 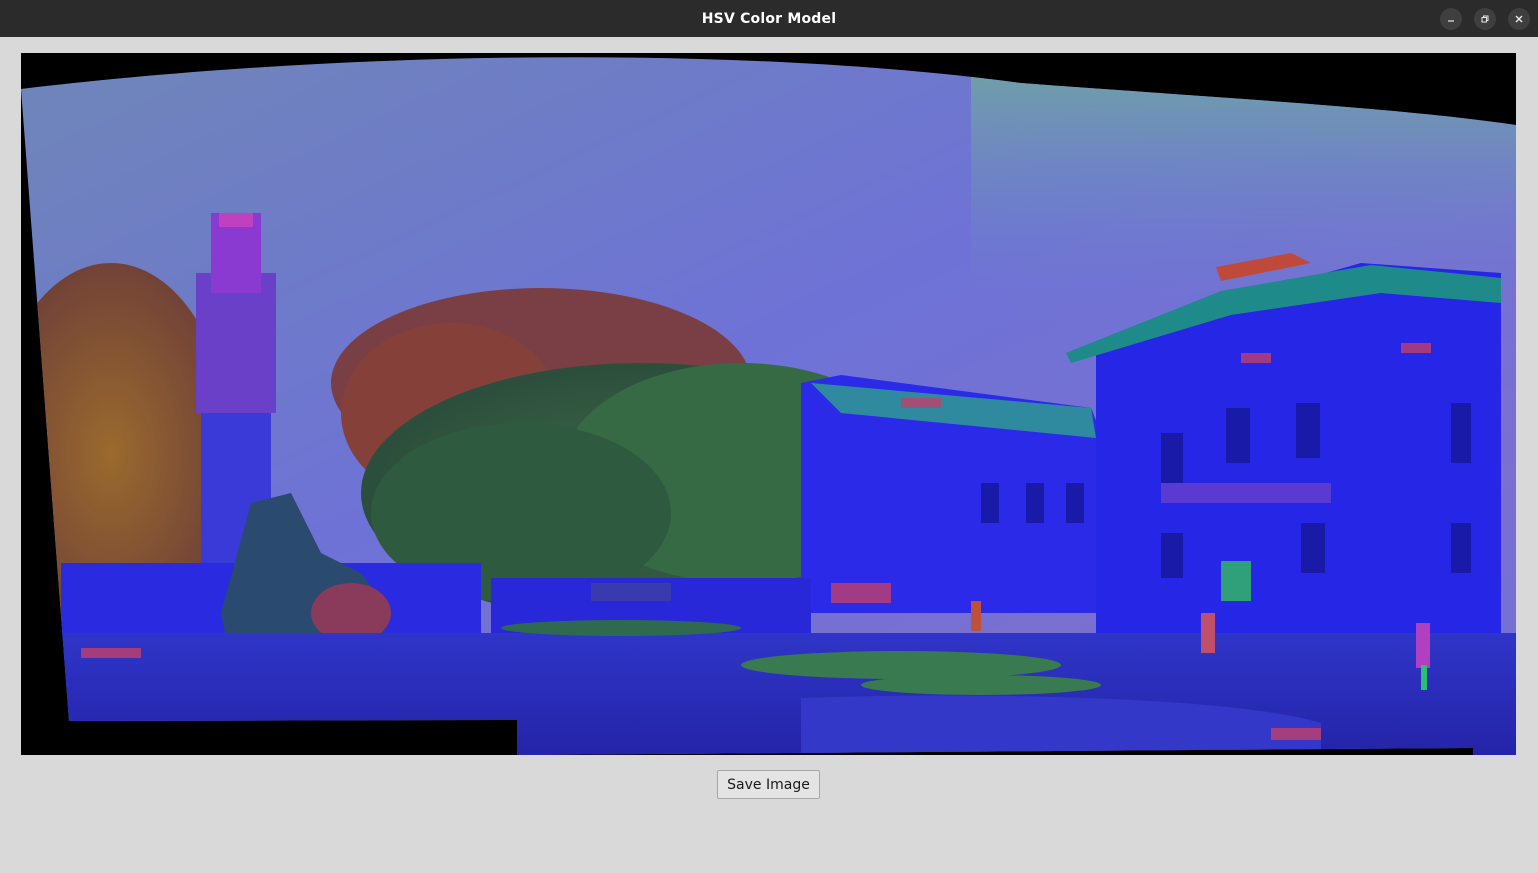 I want to click on minimize-button, so click(x=1451, y=19).